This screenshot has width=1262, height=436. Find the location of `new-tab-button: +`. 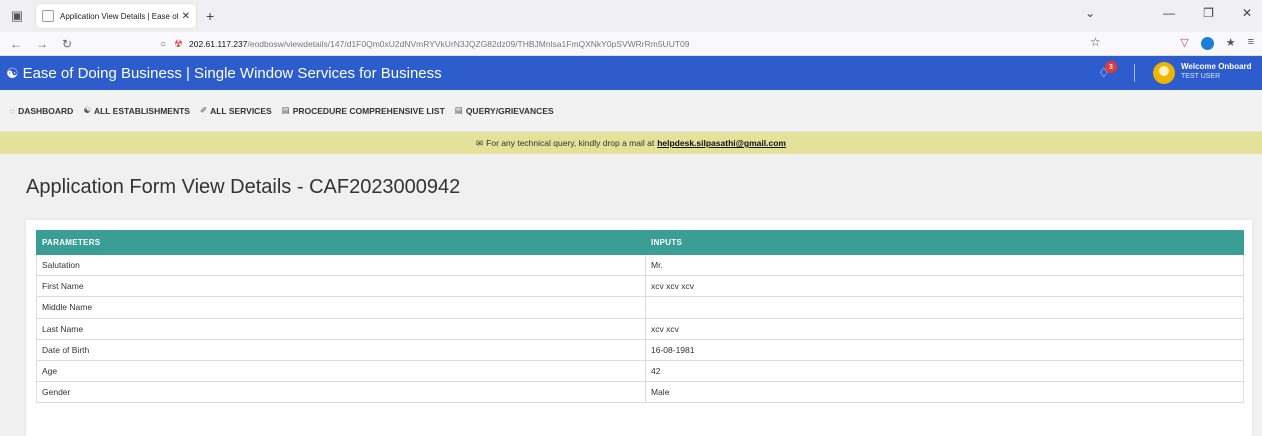

new-tab-button: + is located at coordinates (210, 16).